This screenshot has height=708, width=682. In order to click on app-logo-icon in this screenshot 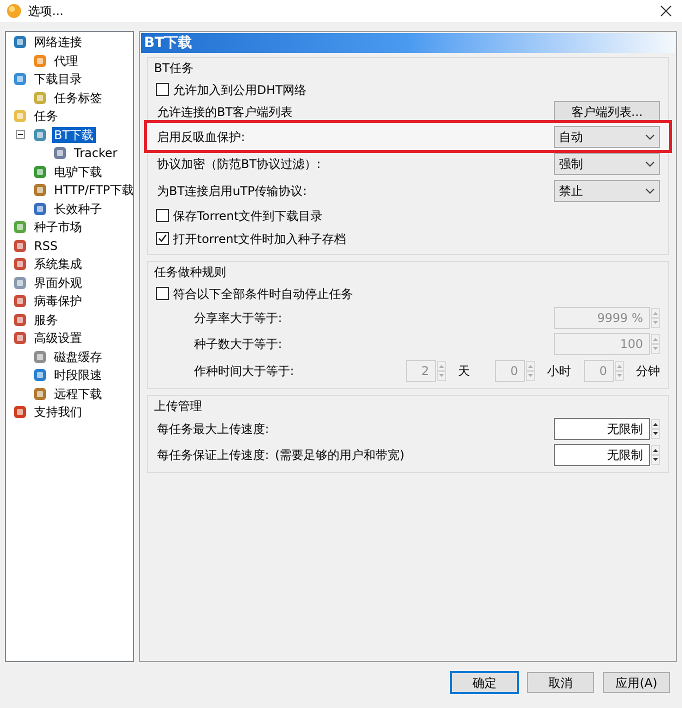, I will do `click(14, 11)`.